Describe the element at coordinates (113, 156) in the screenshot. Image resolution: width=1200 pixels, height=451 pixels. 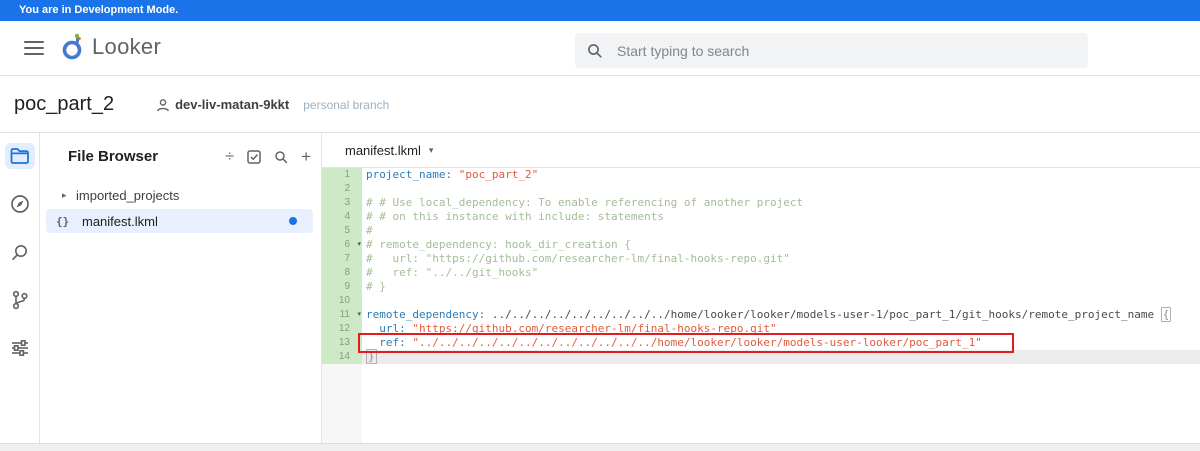
I see `file-browser-title: File Browser` at that location.